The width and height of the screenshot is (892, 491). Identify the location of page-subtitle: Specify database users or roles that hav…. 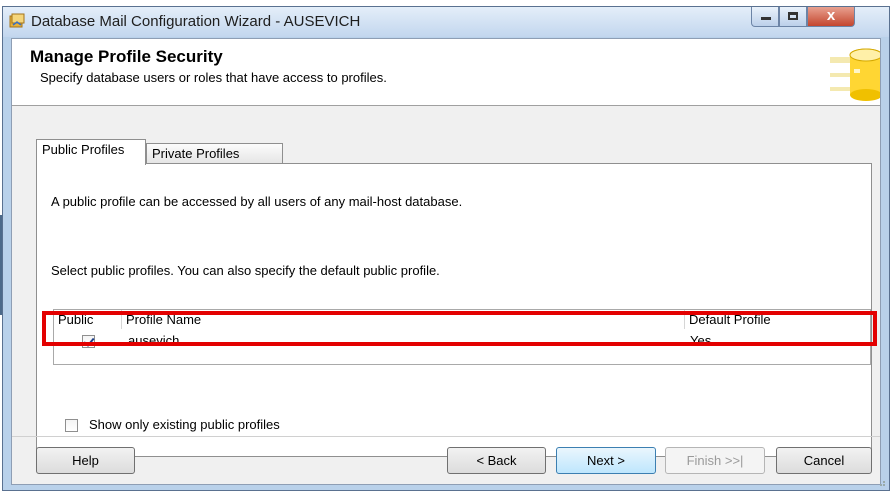
(213, 77).